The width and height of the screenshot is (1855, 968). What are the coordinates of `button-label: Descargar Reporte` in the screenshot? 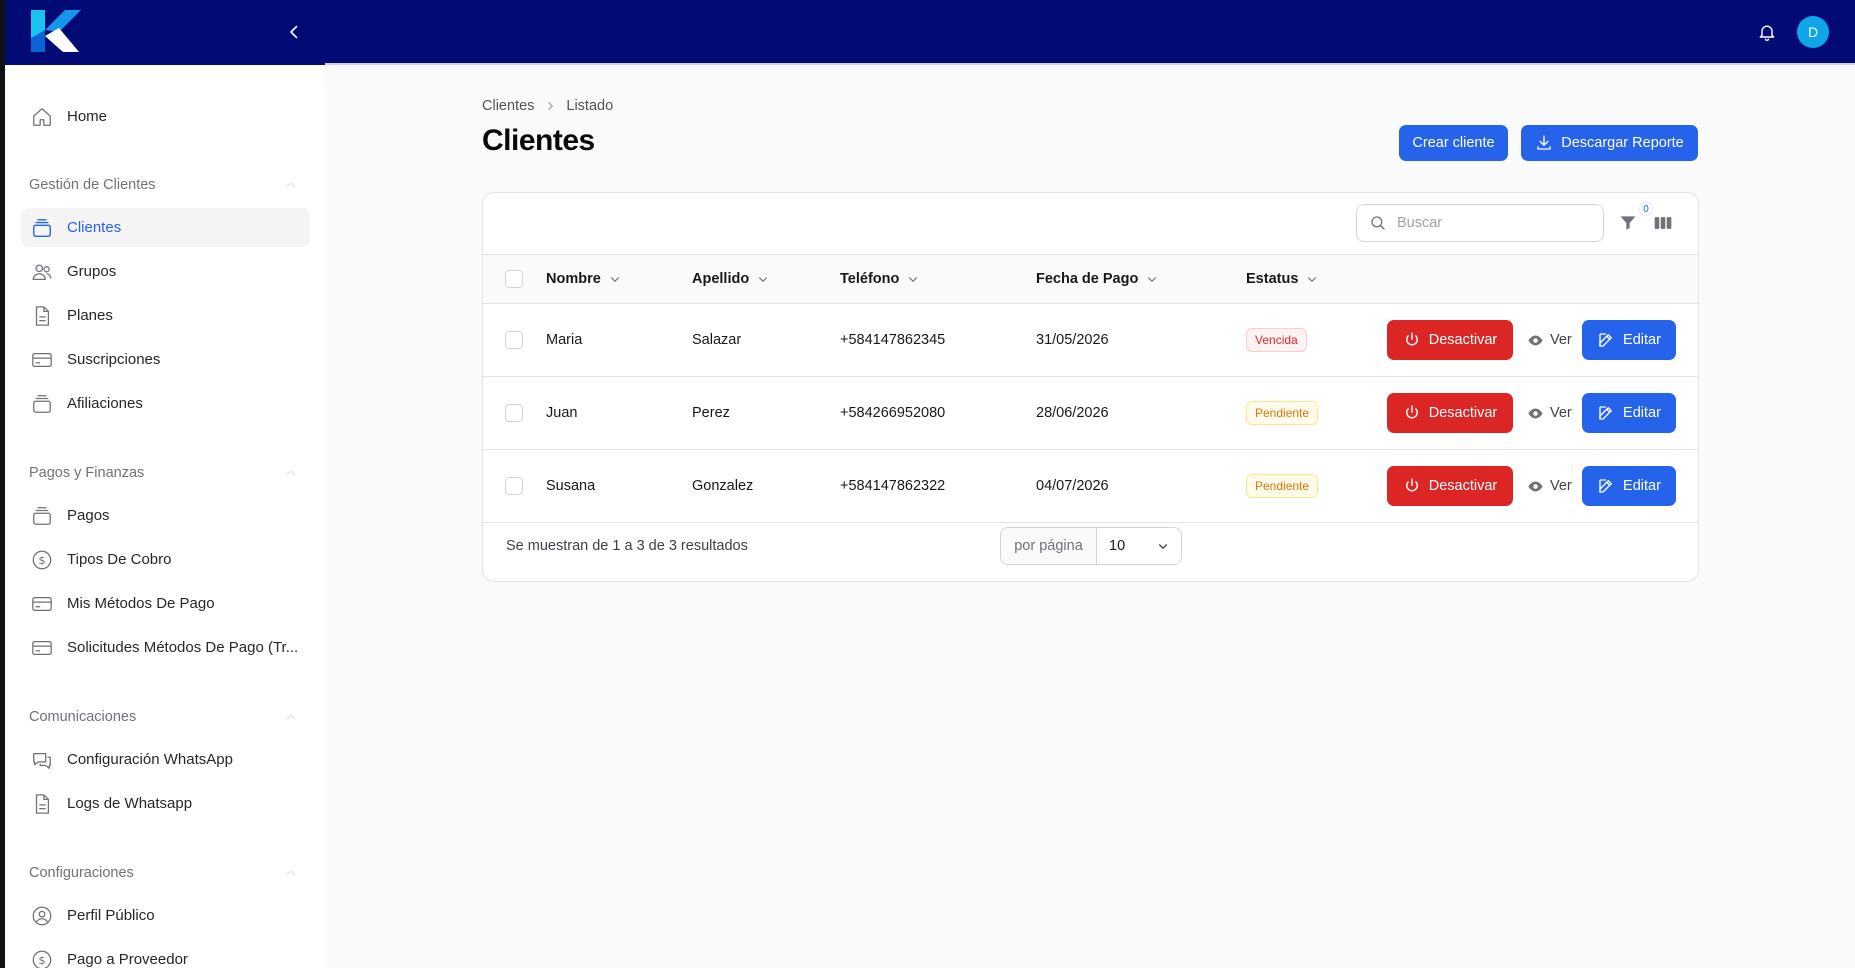 It's located at (1622, 143).